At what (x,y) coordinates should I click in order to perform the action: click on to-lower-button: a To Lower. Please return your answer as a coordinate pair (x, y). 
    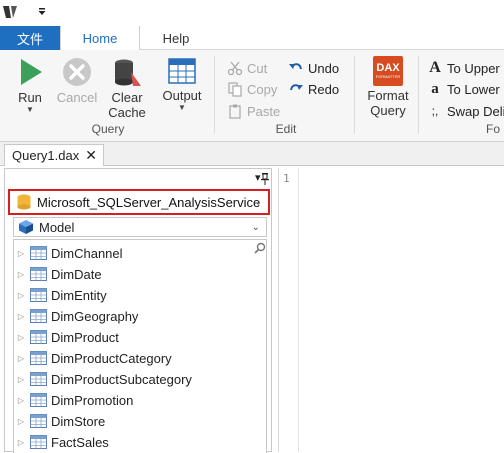
    Looking at the image, I should click on (463, 89).